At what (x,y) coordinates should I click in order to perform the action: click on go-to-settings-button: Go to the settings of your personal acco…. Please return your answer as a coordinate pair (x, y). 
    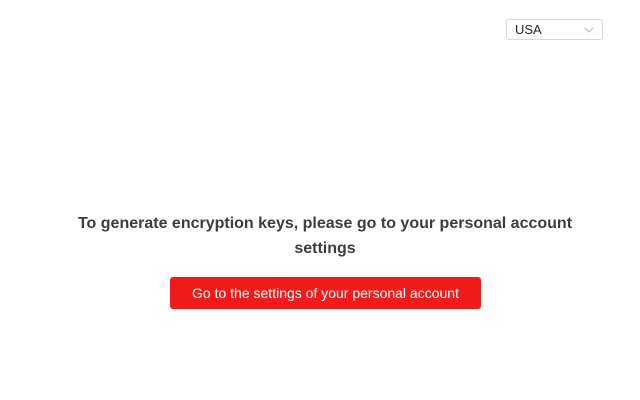
    Looking at the image, I should click on (325, 293).